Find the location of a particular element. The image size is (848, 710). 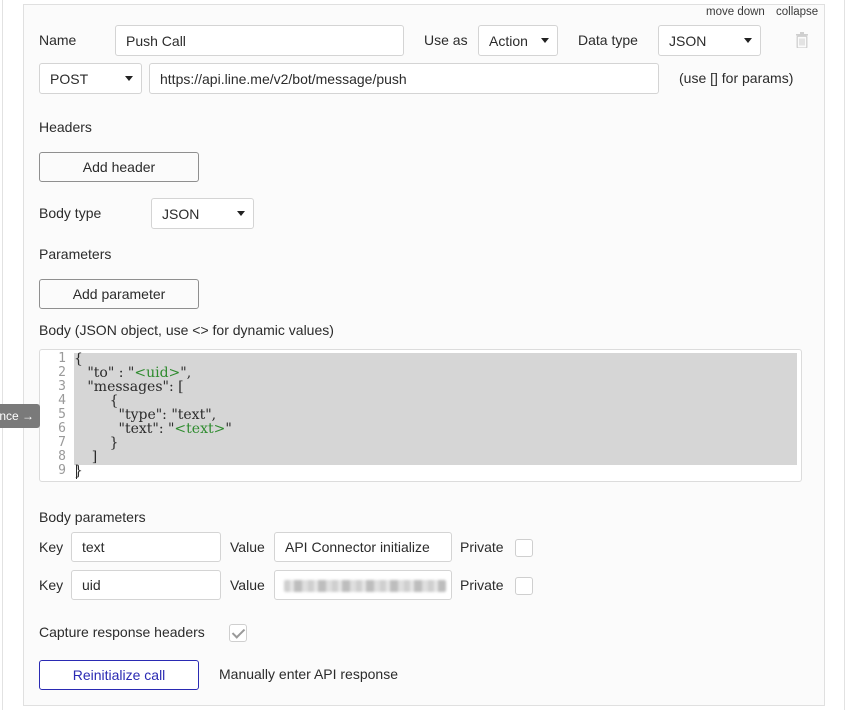

code-line: ] is located at coordinates (86, 457).